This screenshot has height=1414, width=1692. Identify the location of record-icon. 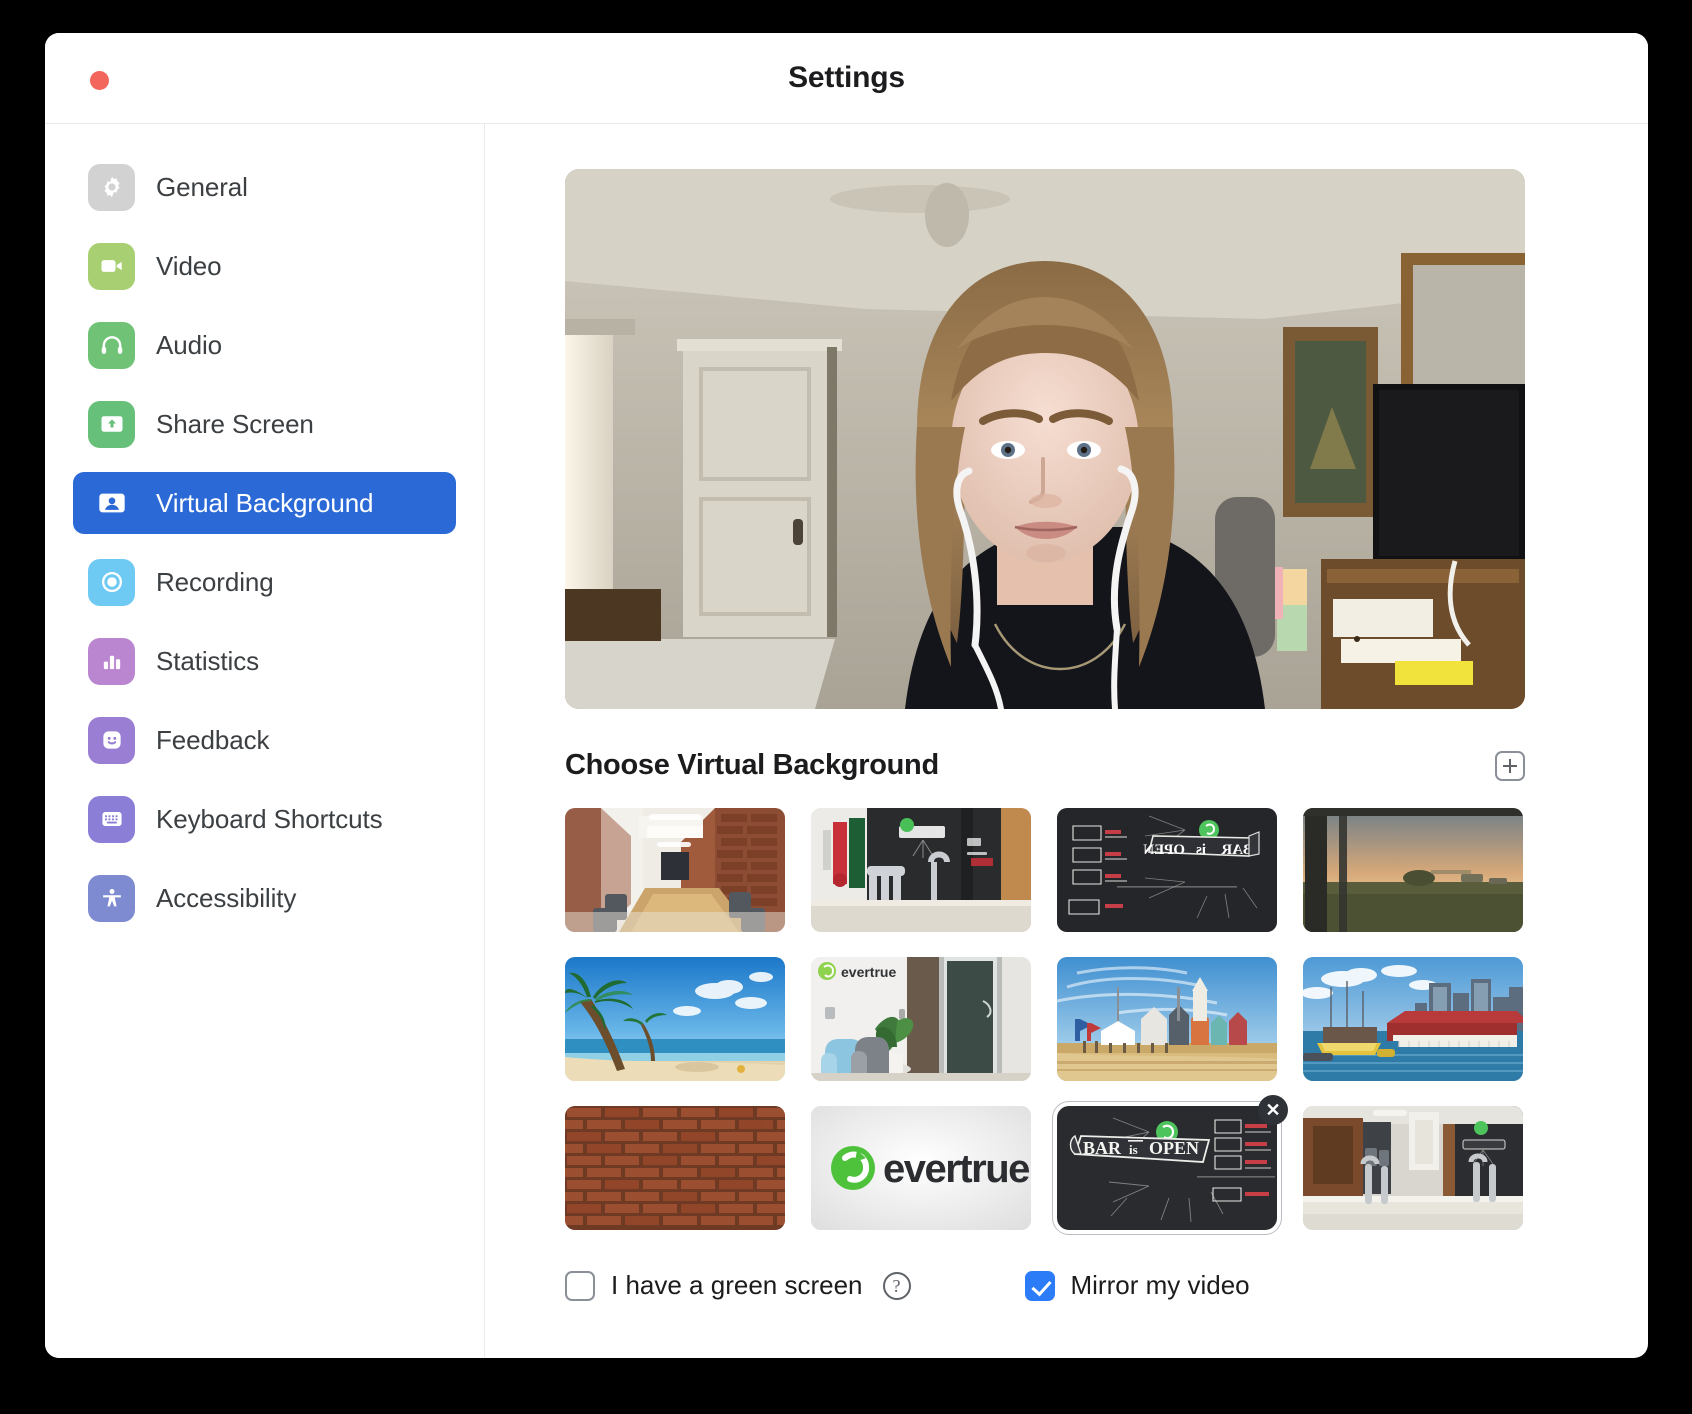
(111, 582).